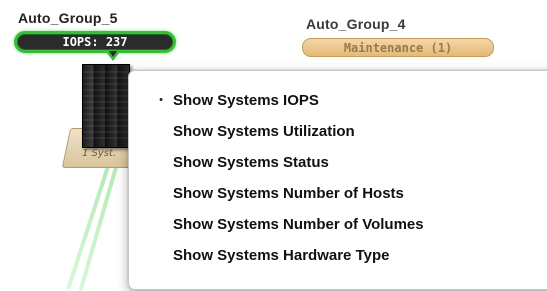 Image resolution: width=547 pixels, height=291 pixels. I want to click on menu-item-label: Show Systems Number of Hosts, so click(288, 193).